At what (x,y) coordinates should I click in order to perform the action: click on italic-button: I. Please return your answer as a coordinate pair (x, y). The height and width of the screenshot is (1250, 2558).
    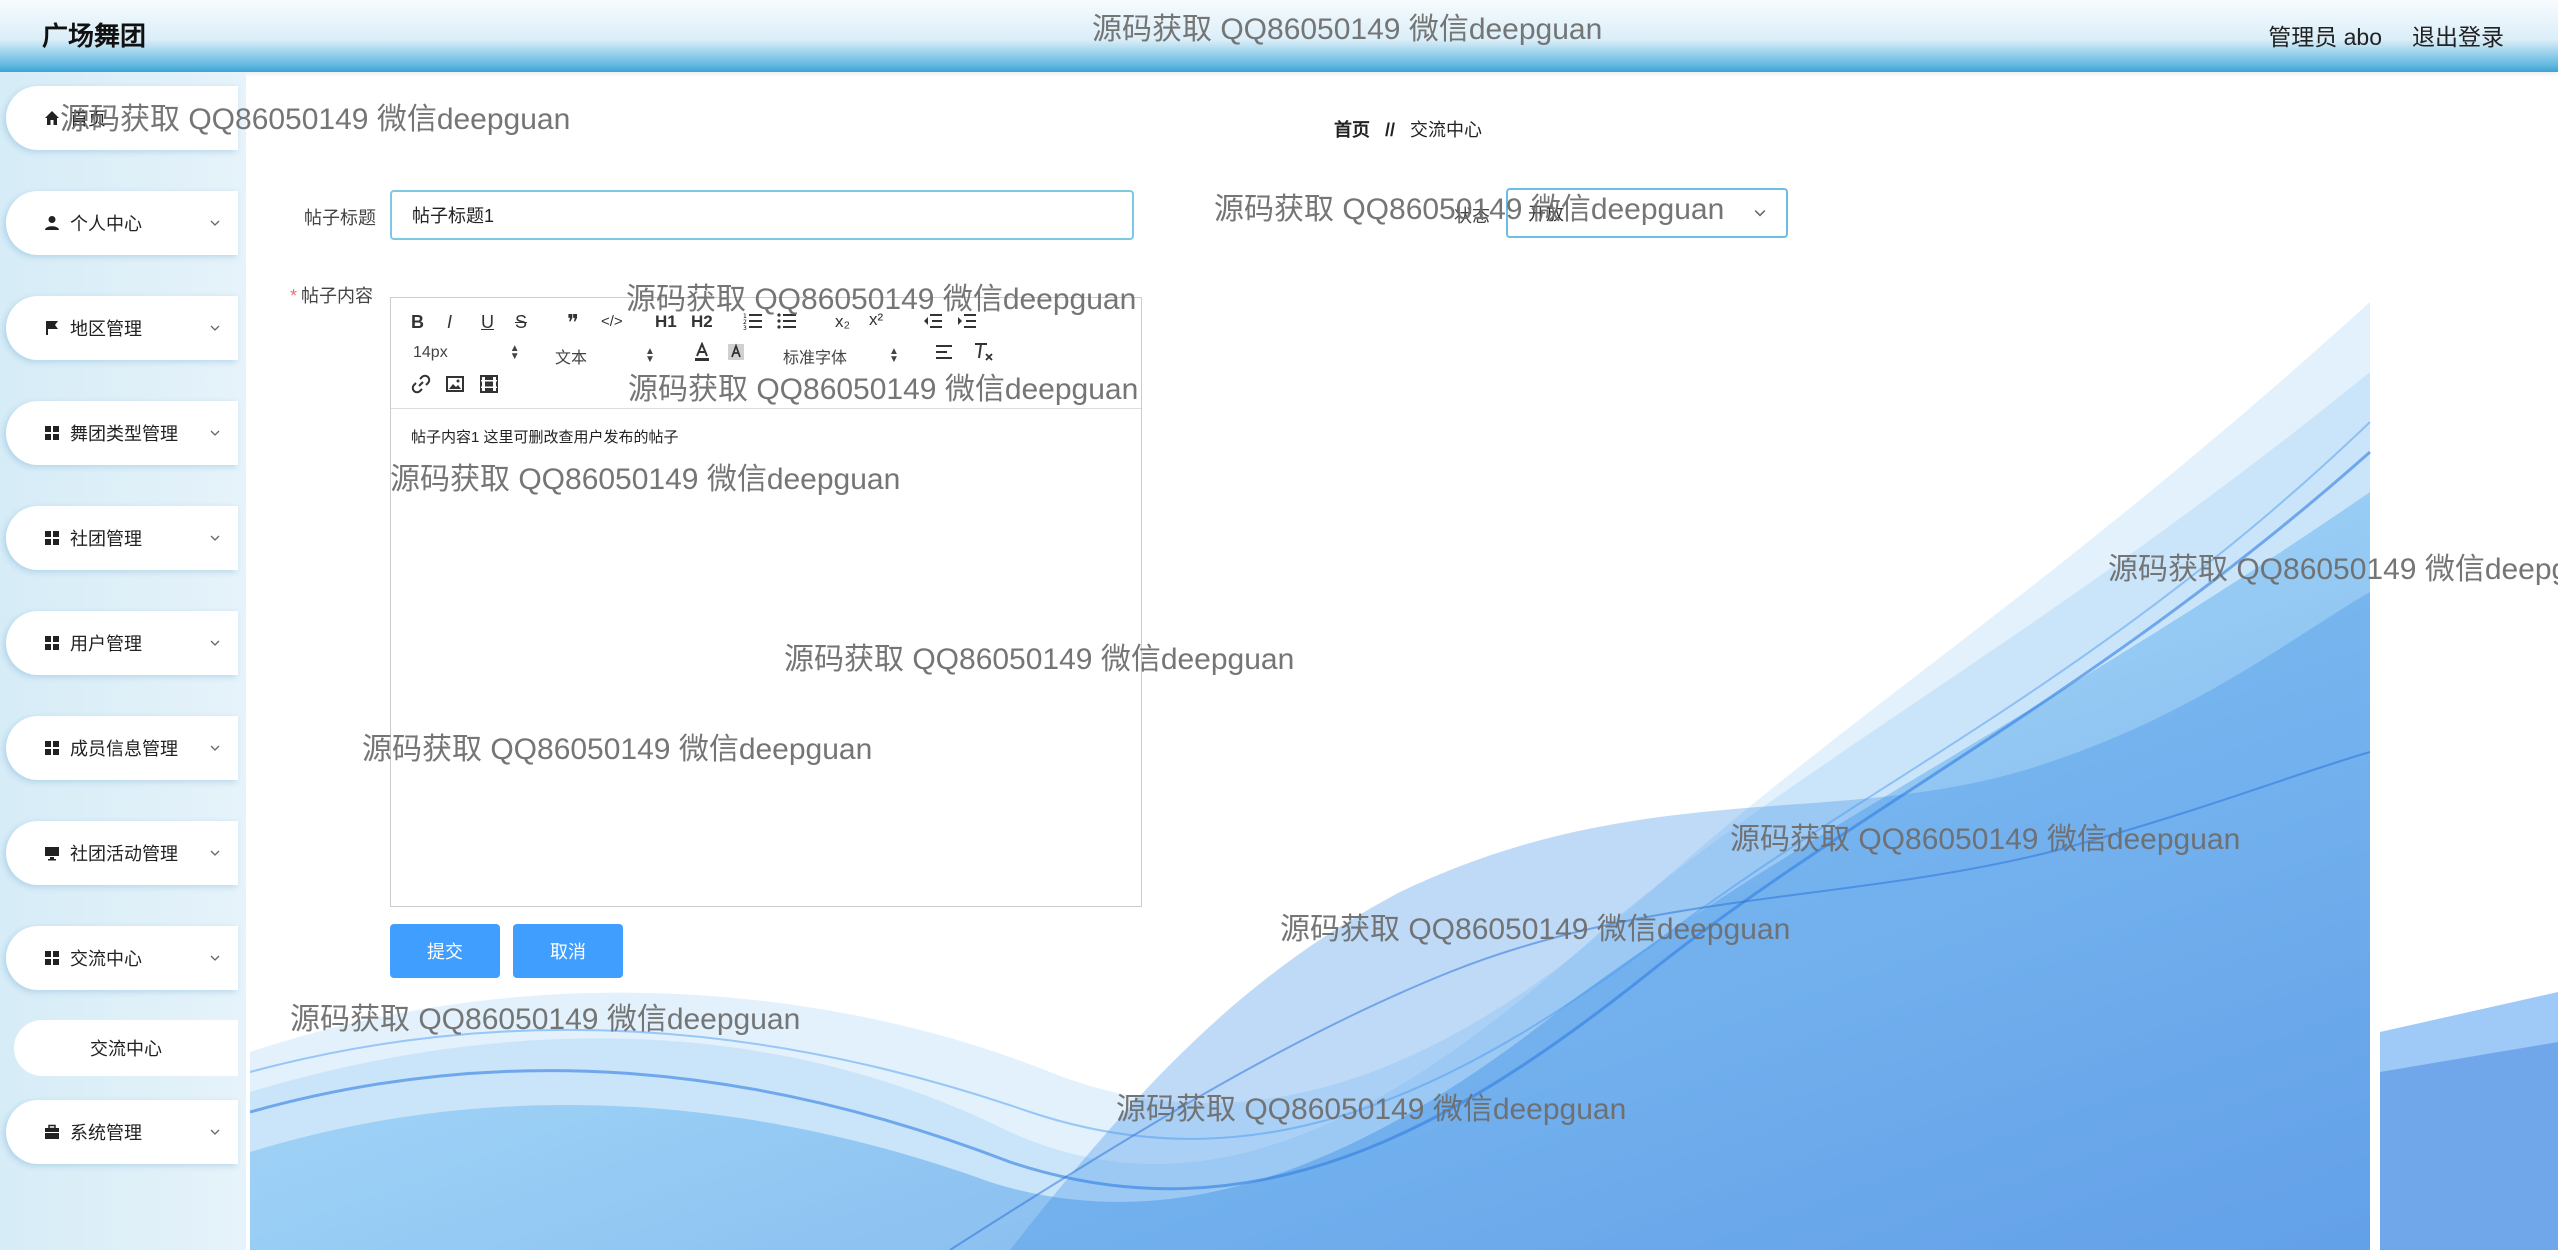
    Looking at the image, I should click on (449, 322).